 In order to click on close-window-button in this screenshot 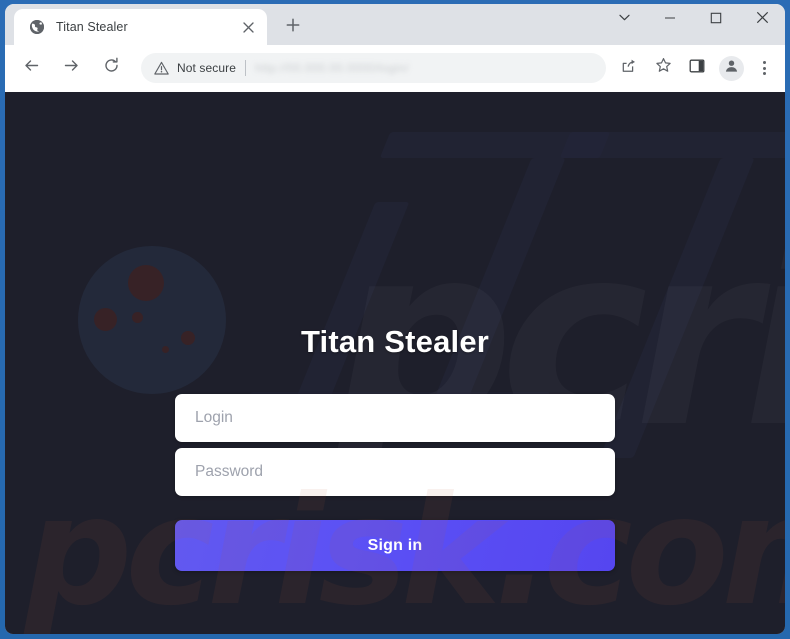, I will do `click(762, 20)`.